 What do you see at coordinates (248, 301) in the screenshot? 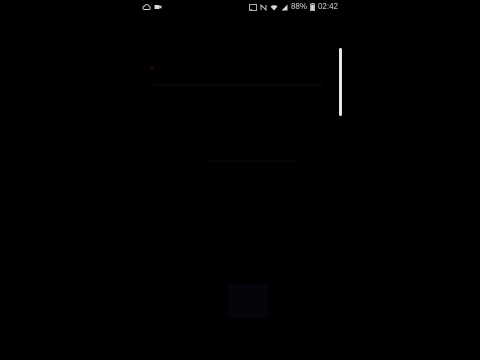
I see `dim-image-block` at bounding box center [248, 301].